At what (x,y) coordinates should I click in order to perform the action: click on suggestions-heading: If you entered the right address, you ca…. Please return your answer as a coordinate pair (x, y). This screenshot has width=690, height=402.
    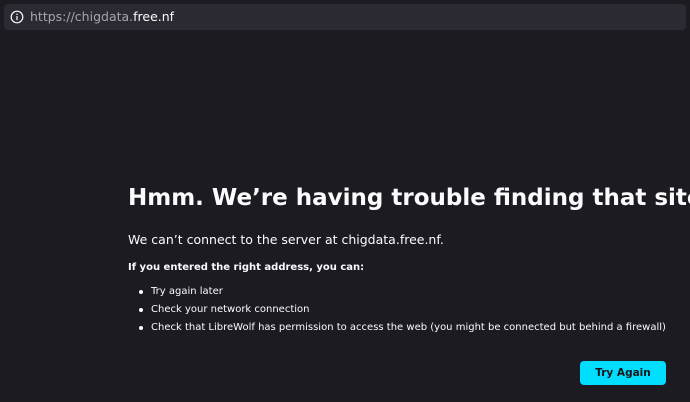
    Looking at the image, I should click on (246, 267).